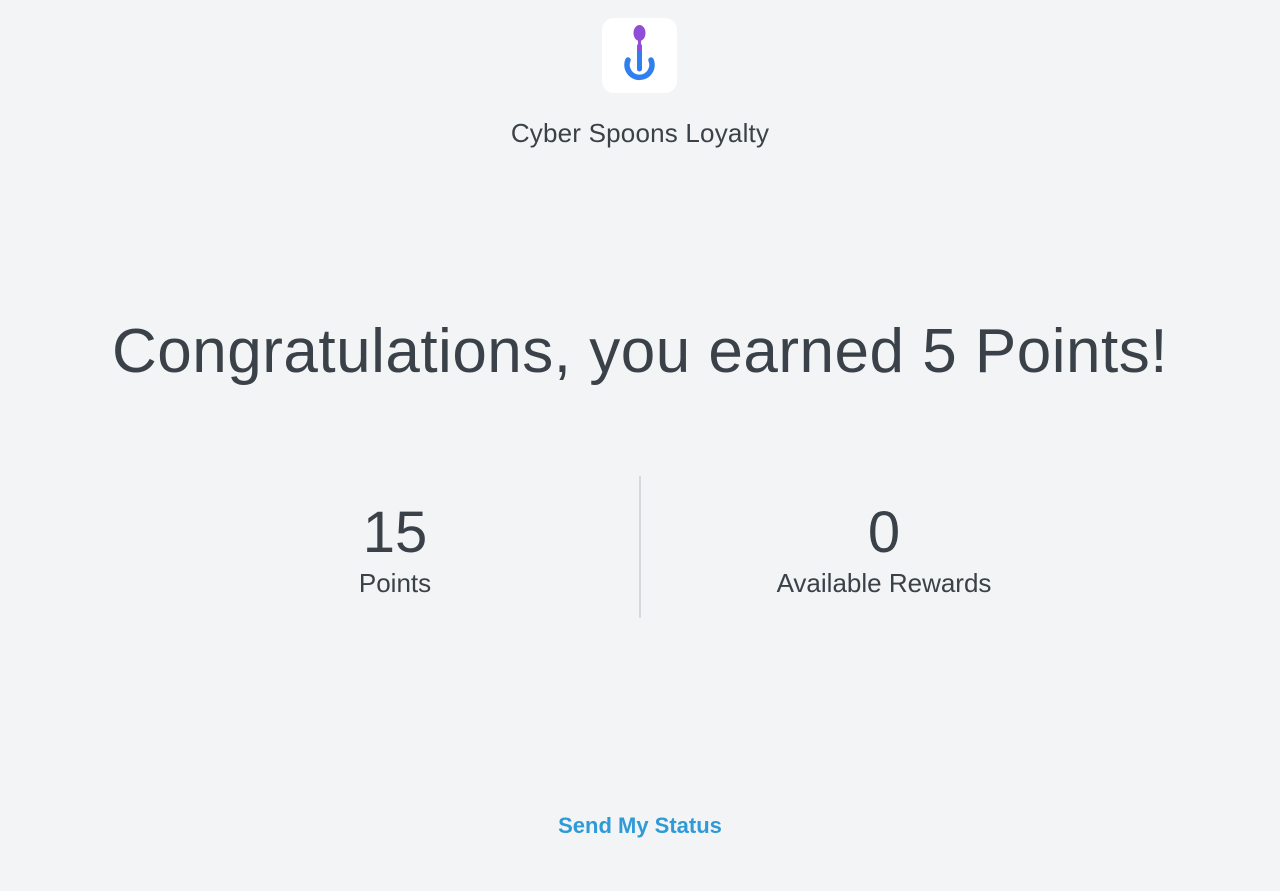 The width and height of the screenshot is (1280, 891). What do you see at coordinates (640, 547) in the screenshot?
I see `stats-divider` at bounding box center [640, 547].